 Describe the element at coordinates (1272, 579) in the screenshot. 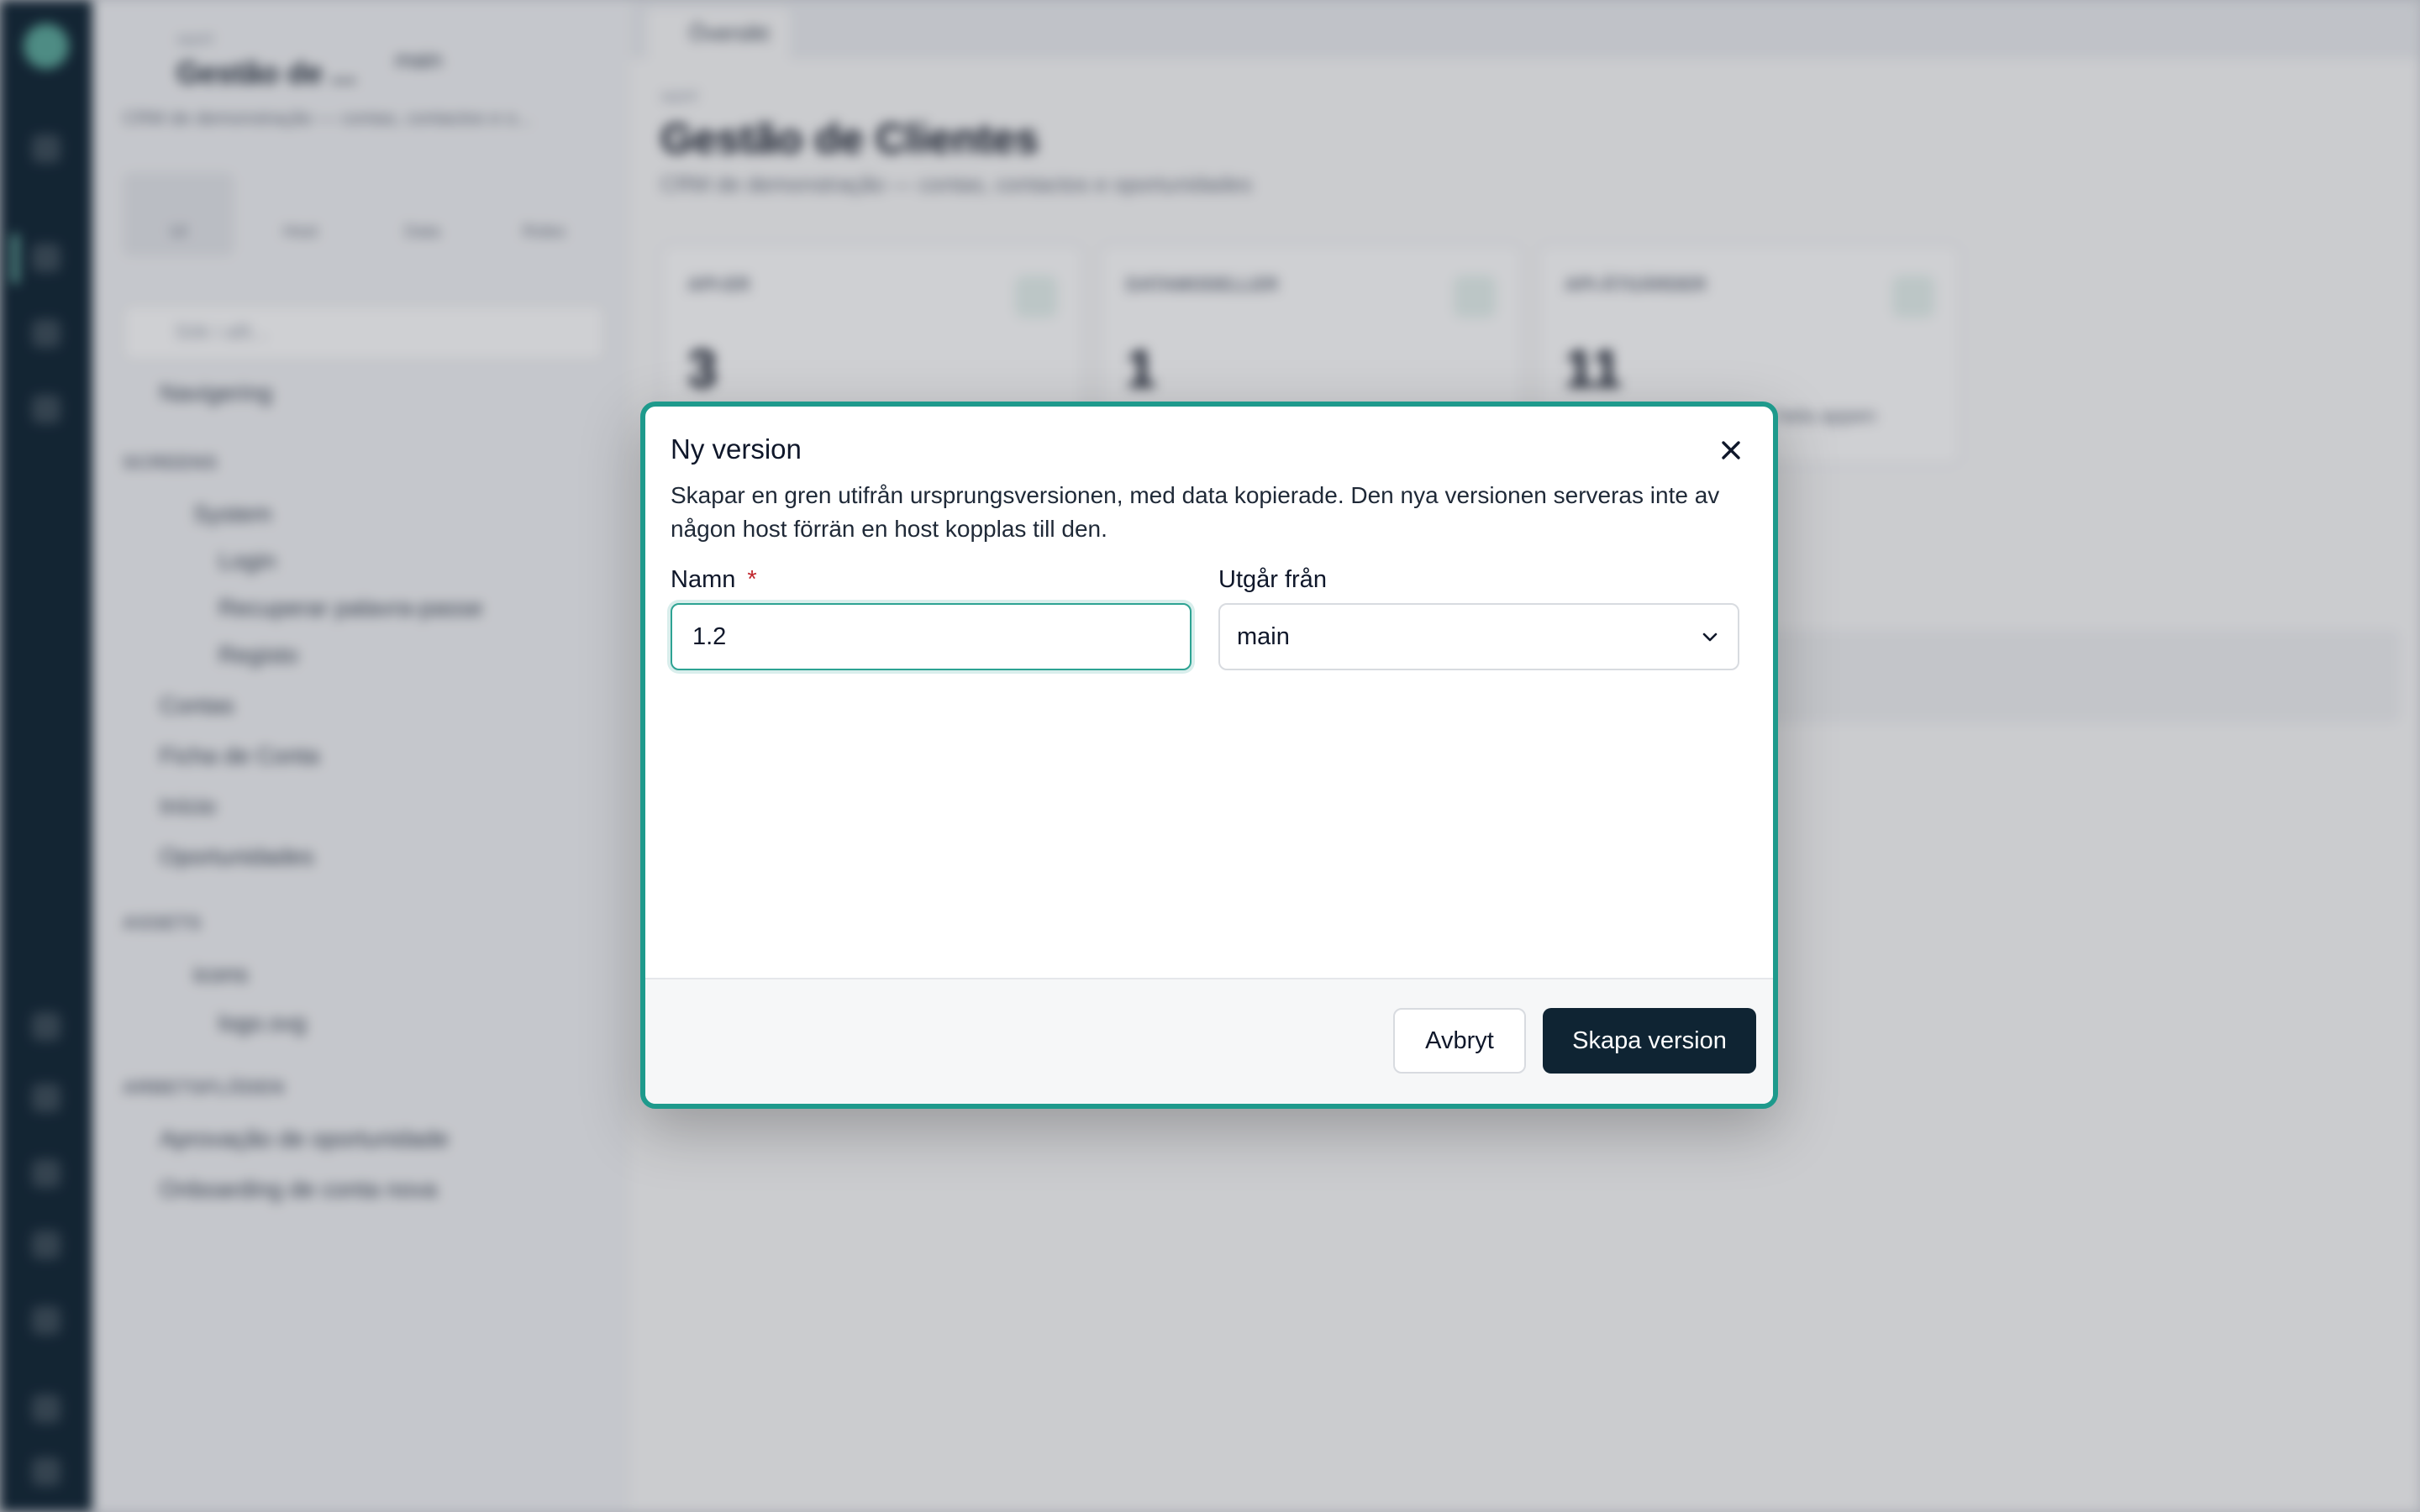

I see `base-field-label: Utgår från` at that location.